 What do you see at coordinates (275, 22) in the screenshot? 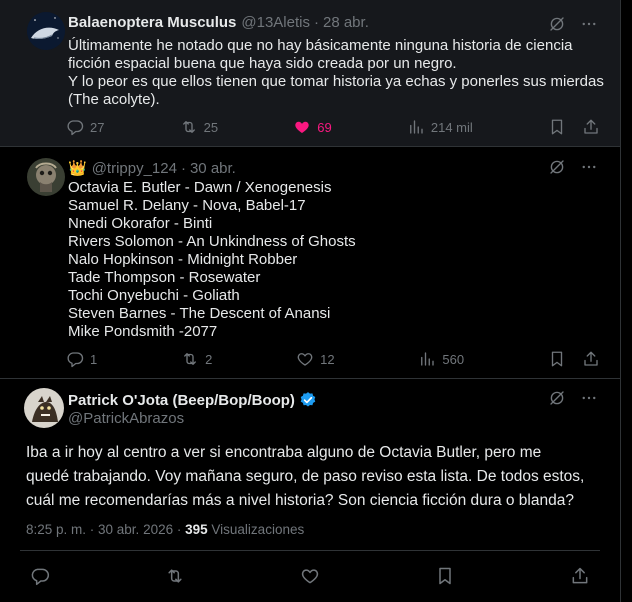
I see `author-handle: @13Aletis` at bounding box center [275, 22].